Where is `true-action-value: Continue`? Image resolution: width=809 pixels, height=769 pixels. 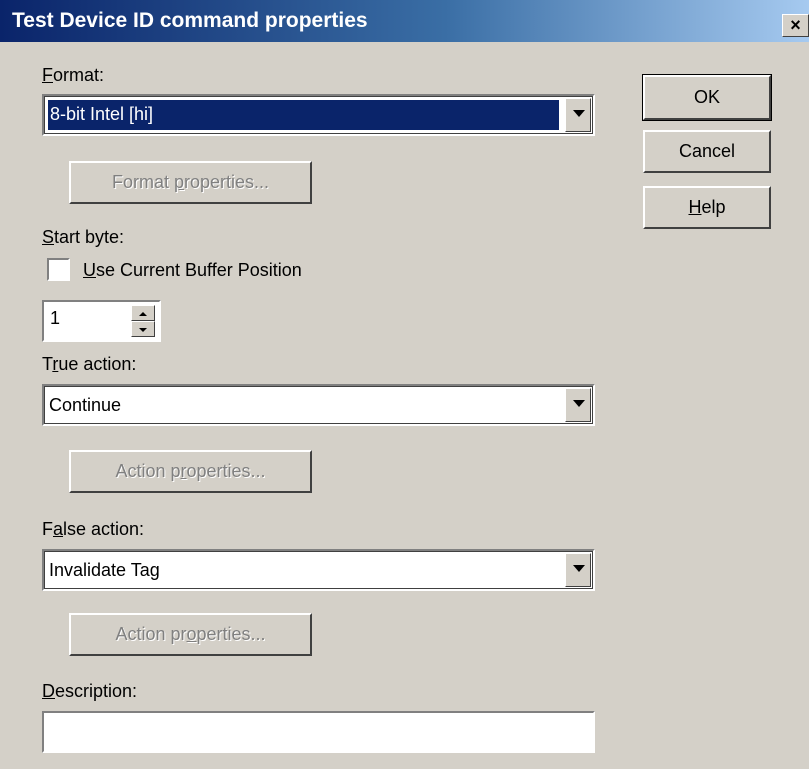 true-action-value: Continue is located at coordinates (85, 405).